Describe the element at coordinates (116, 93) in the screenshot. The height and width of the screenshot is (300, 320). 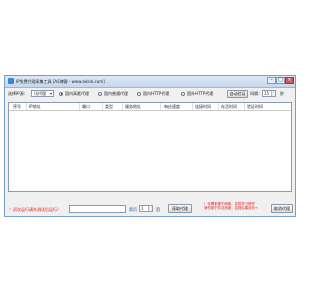
I see `radio-cn-normal-label: 国内普通代理` at that location.